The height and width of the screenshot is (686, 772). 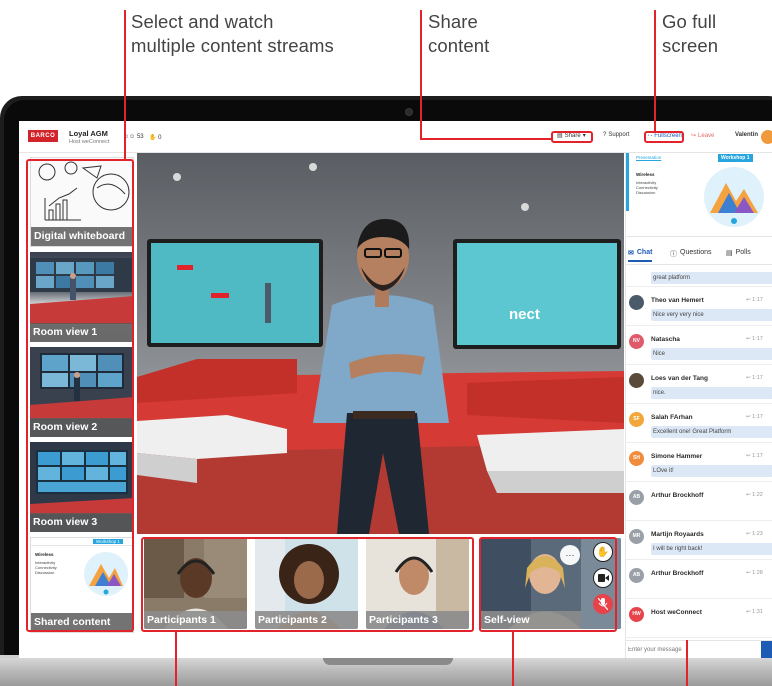 What do you see at coordinates (711, 315) in the screenshot?
I see `chat-message-text: Nice very very nice` at bounding box center [711, 315].